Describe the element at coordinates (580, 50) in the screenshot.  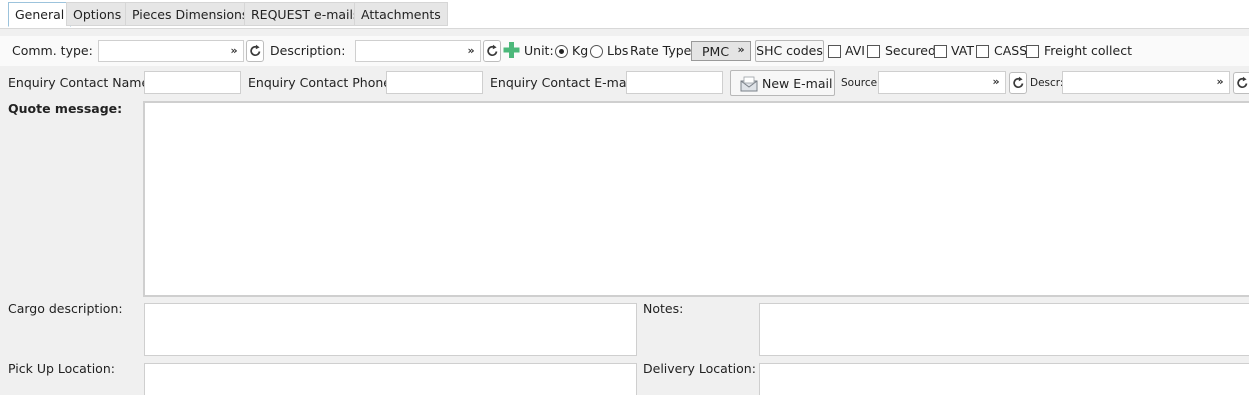
I see `unit-kg-label: Kg` at that location.